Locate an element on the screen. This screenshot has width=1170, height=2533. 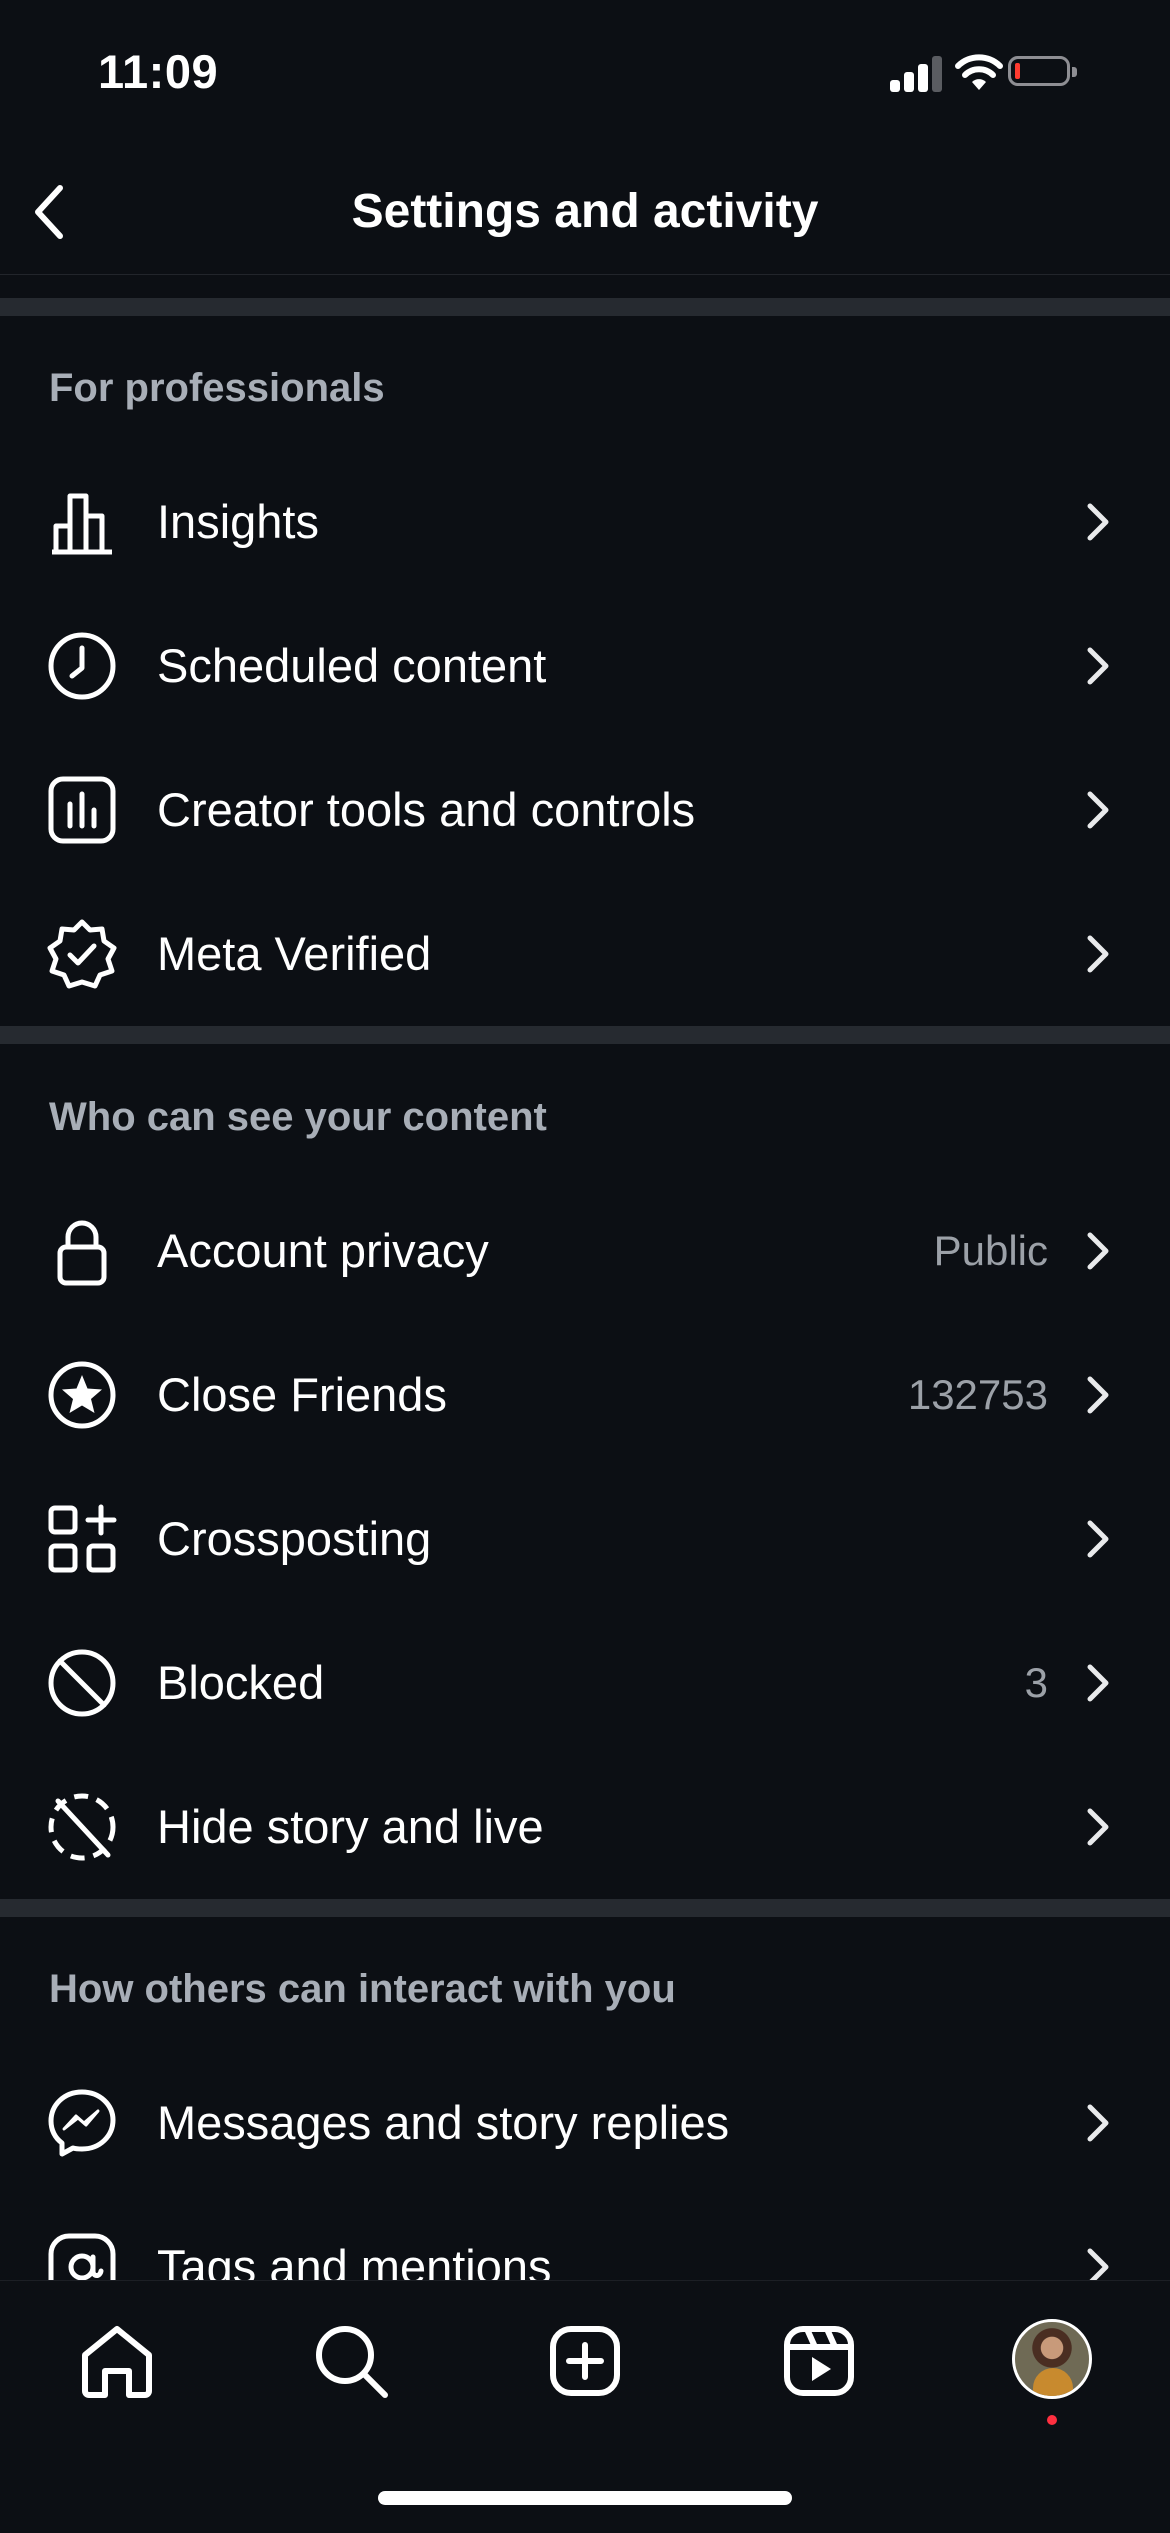
section-title-who-can-see: Who can see your content is located at coordinates (298, 1117).